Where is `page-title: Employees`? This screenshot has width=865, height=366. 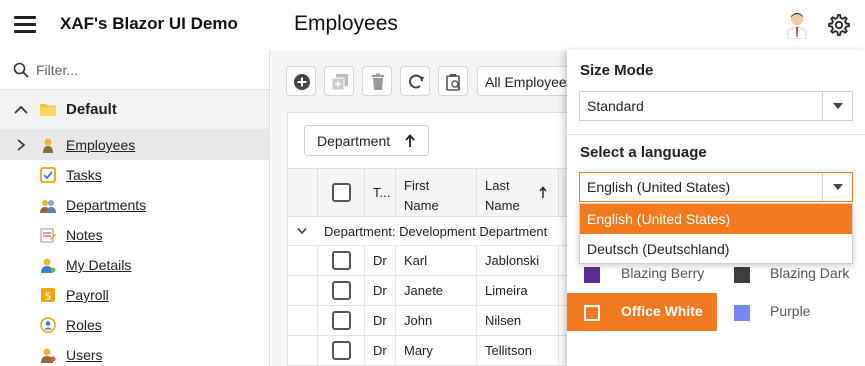 page-title: Employees is located at coordinates (346, 23).